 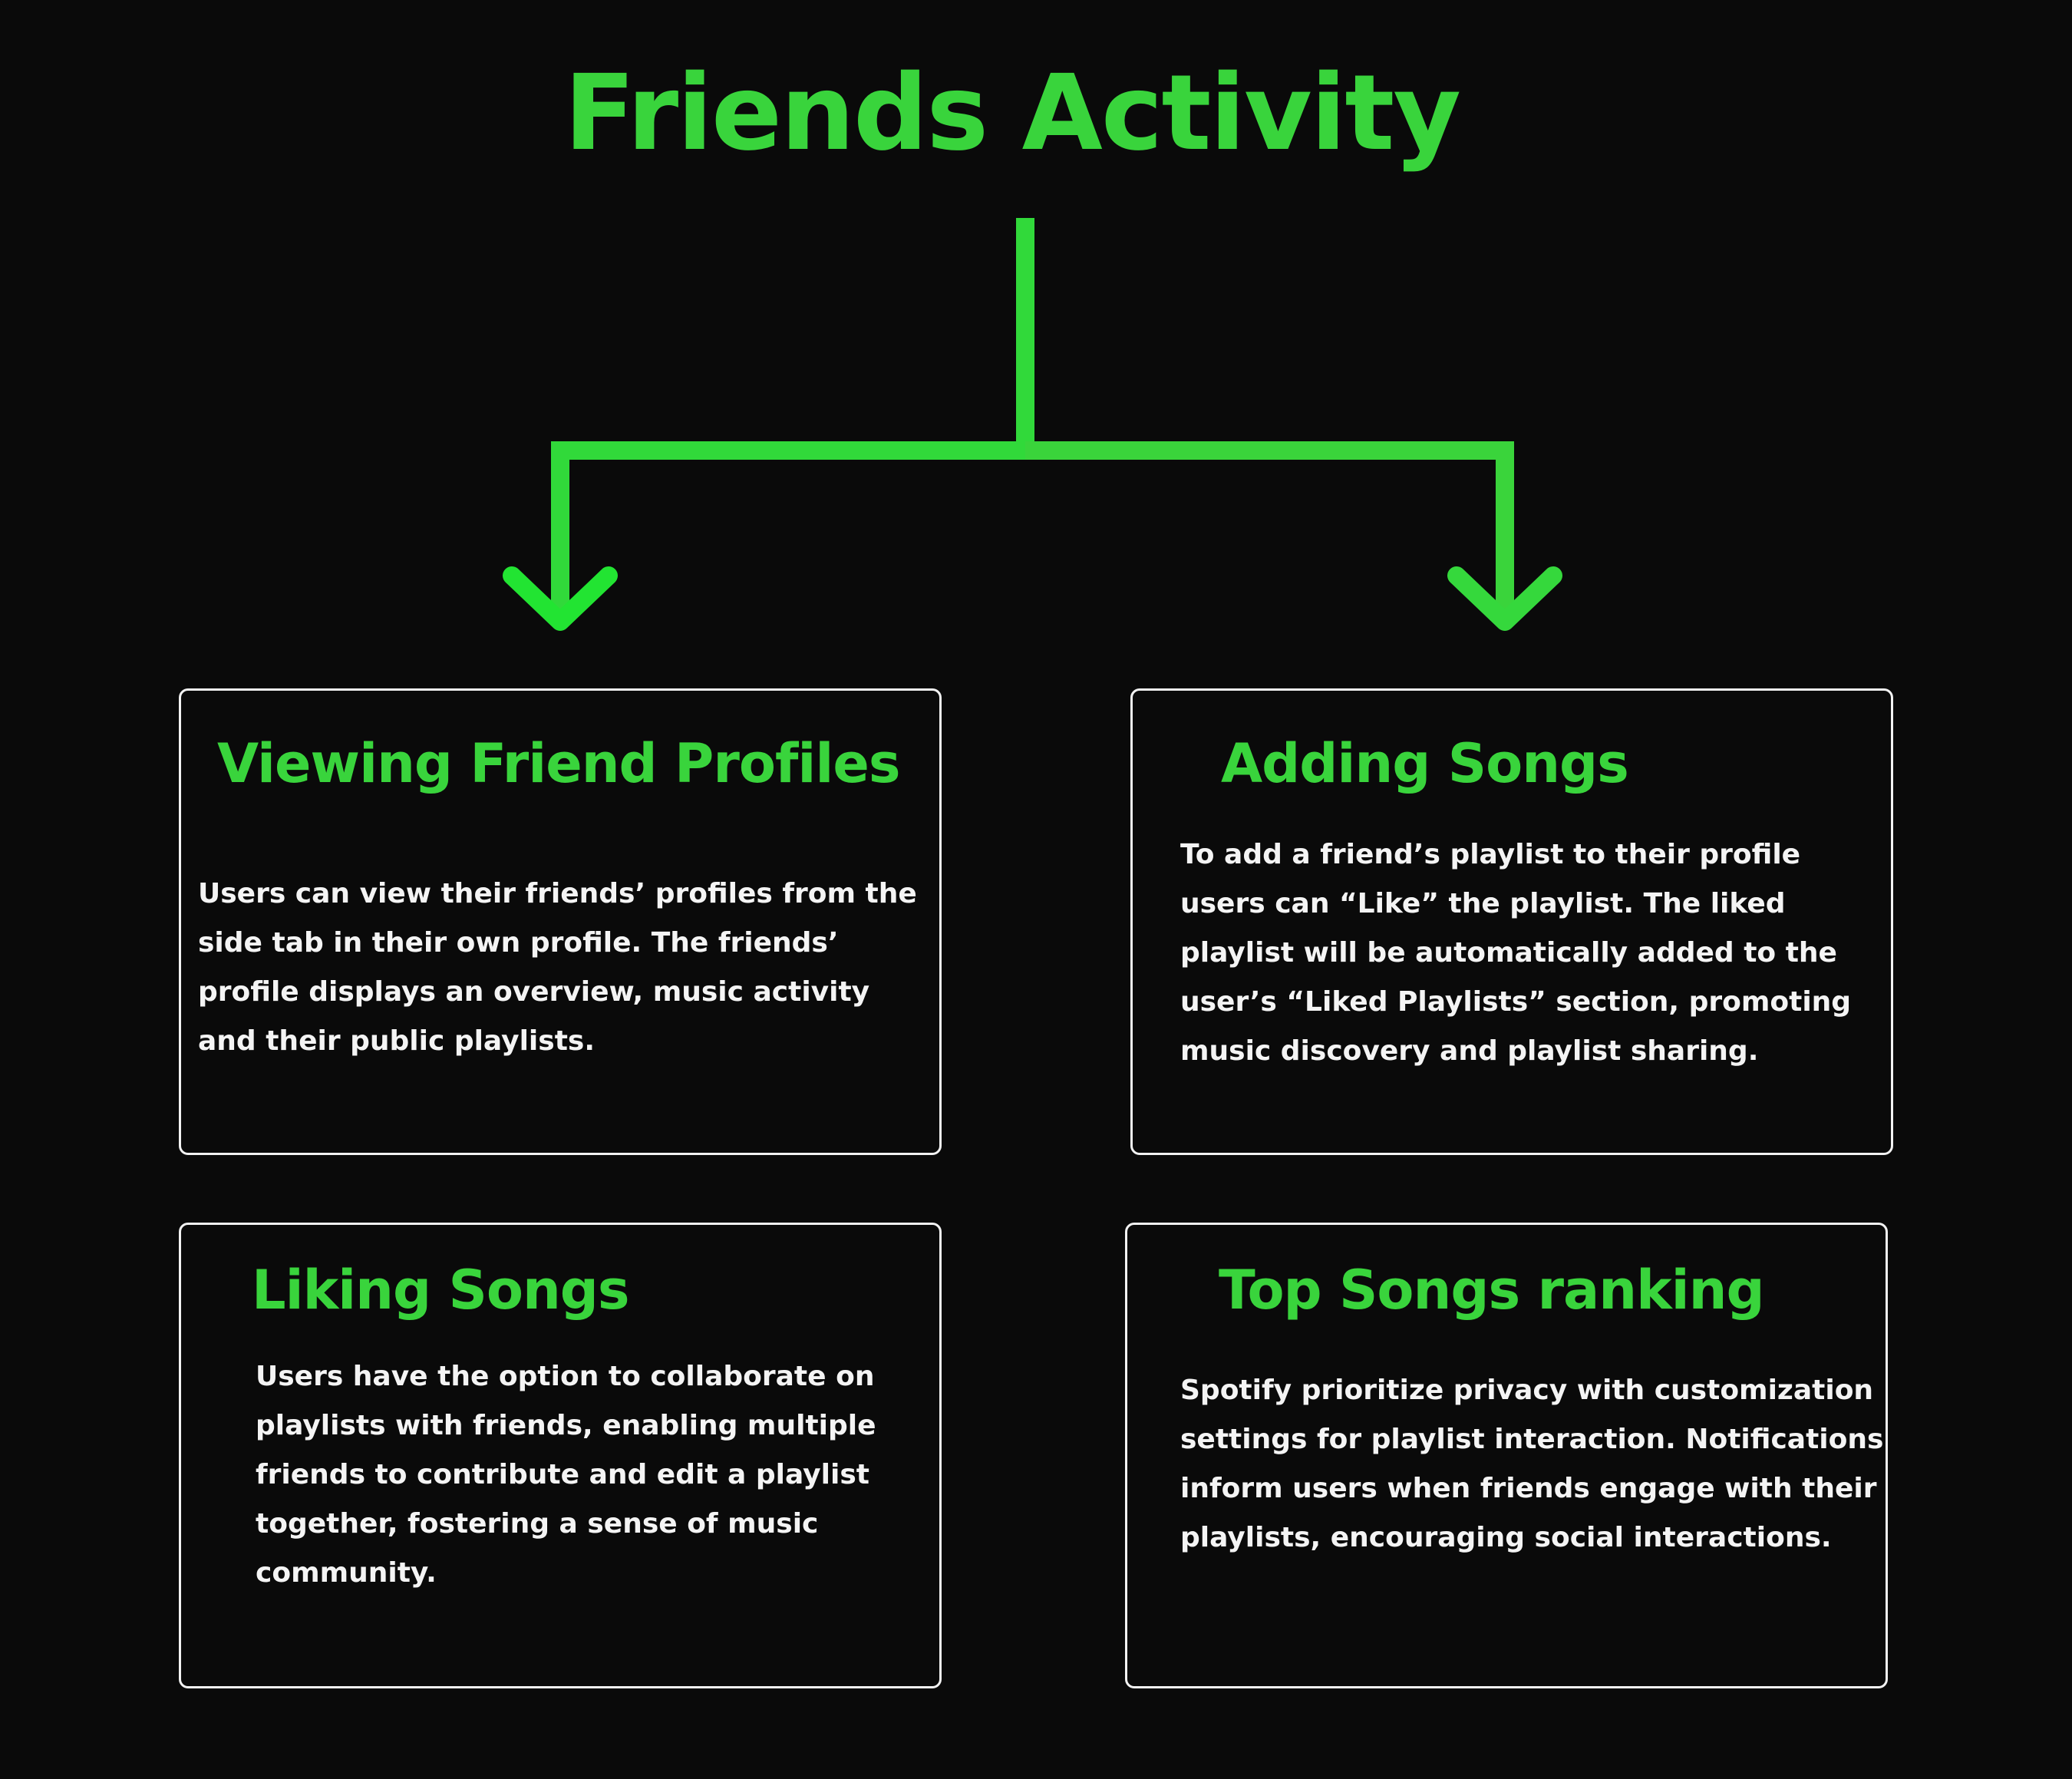 What do you see at coordinates (1425, 763) in the screenshot?
I see `card-title: Adding Songs` at bounding box center [1425, 763].